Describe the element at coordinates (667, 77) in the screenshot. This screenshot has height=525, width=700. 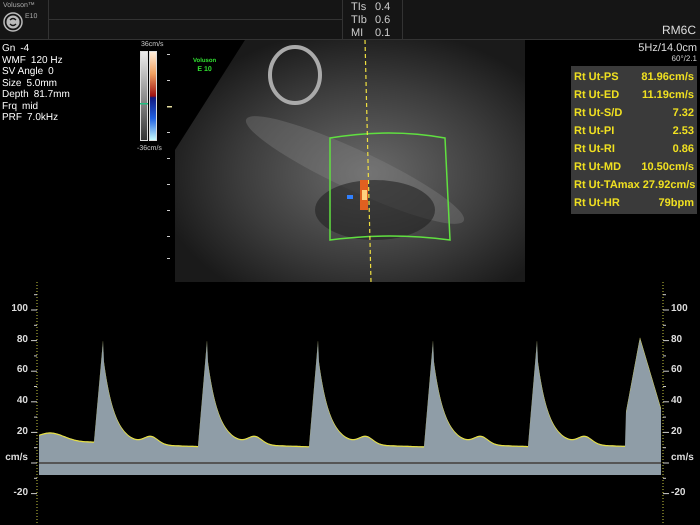
I see `measurement-value: 81.96cm/s` at that location.